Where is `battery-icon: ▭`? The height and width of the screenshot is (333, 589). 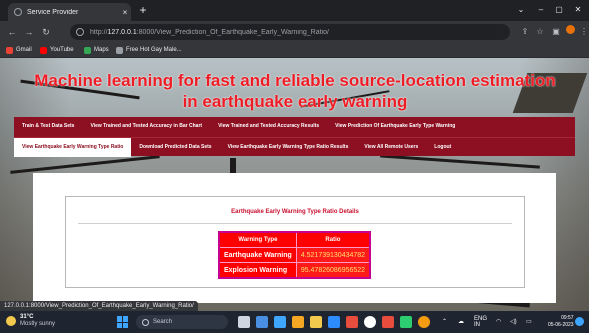 battery-icon: ▭ is located at coordinates (529, 322).